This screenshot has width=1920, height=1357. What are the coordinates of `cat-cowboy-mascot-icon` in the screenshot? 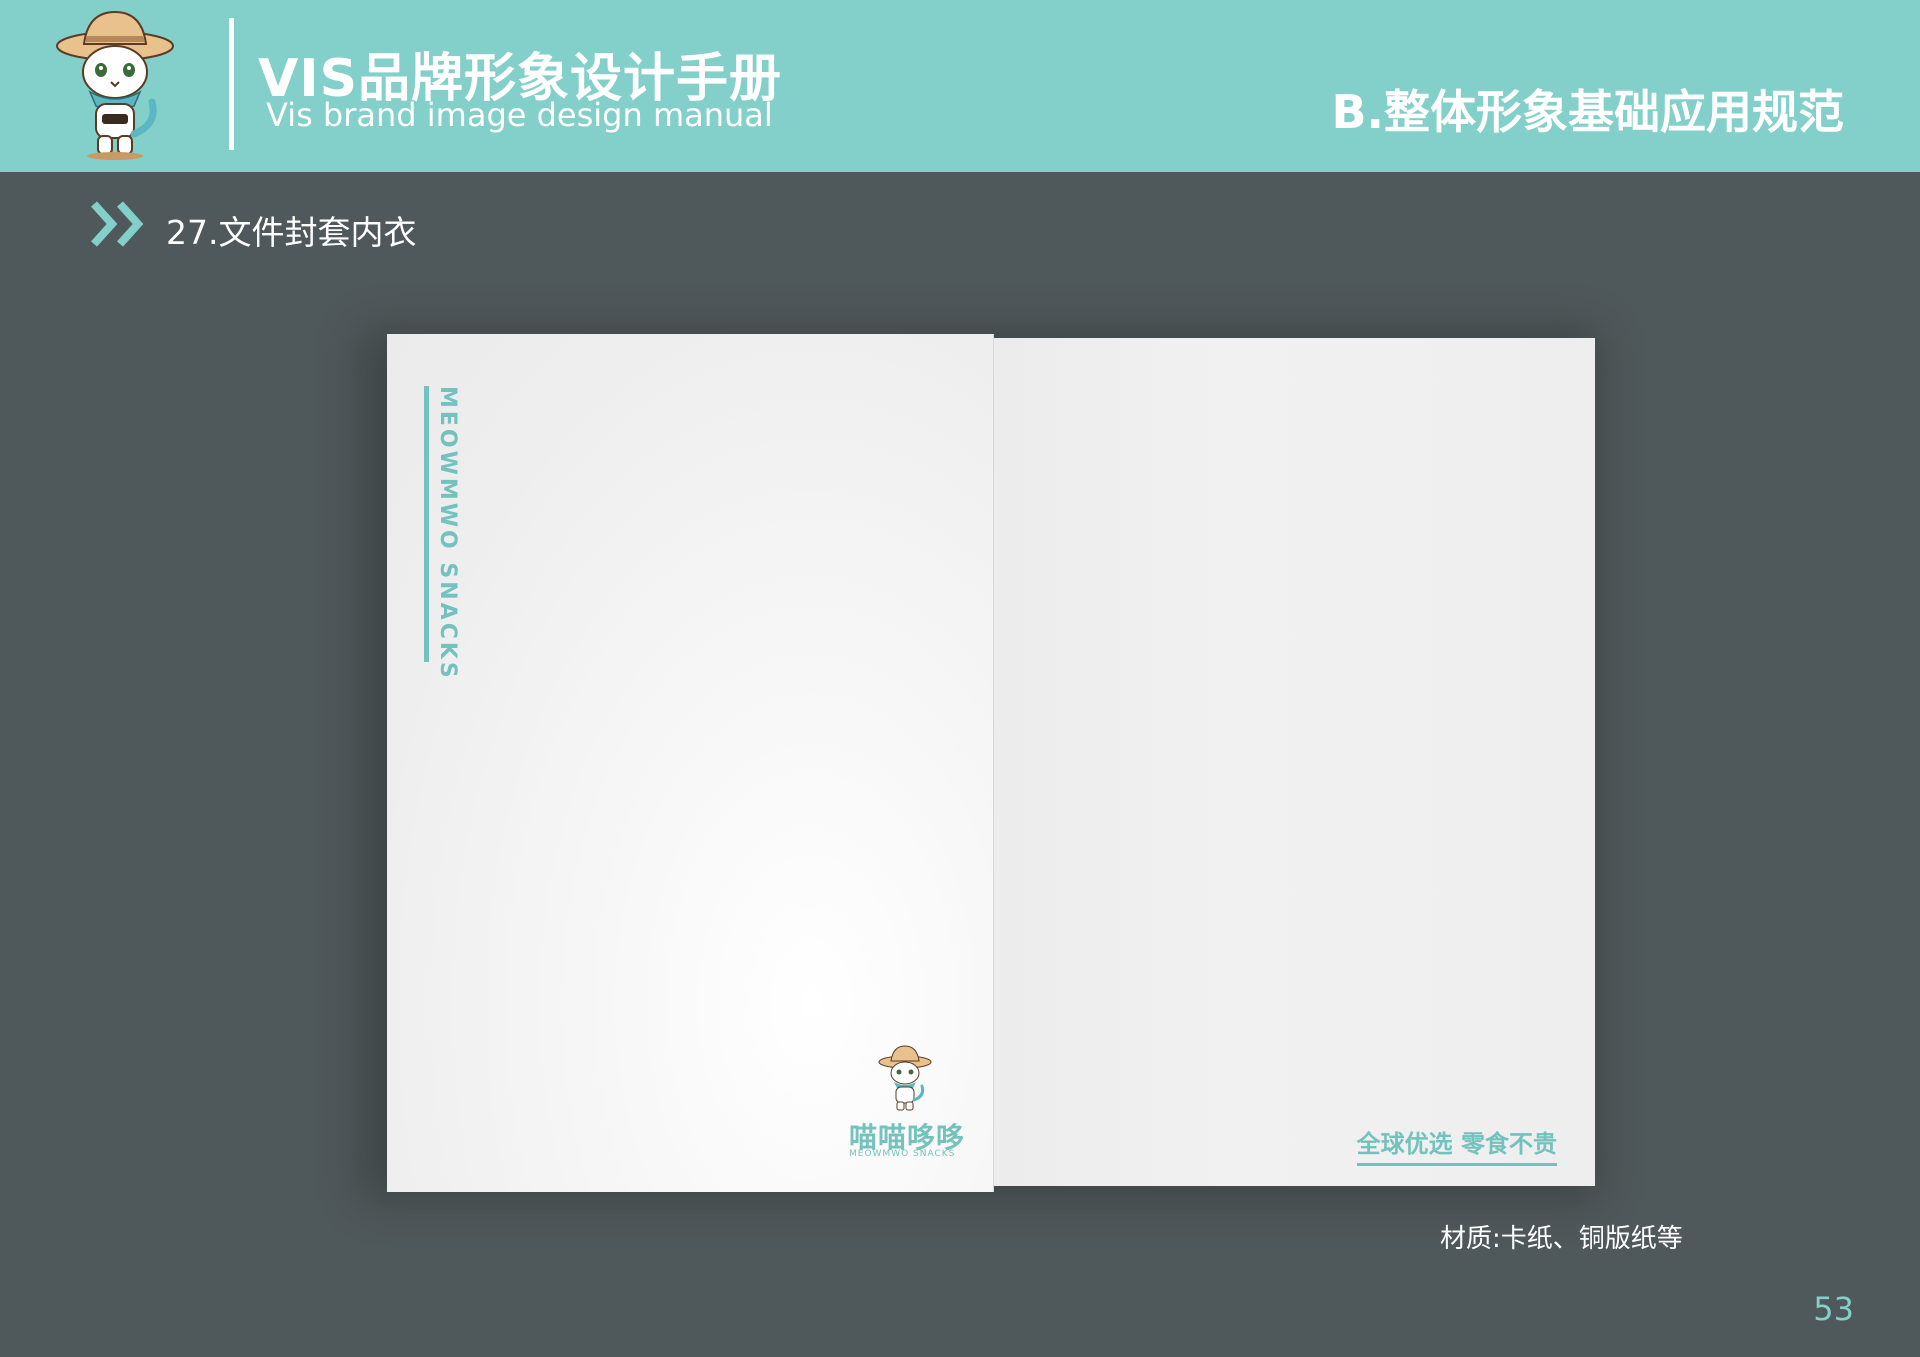 It's located at (905, 1078).